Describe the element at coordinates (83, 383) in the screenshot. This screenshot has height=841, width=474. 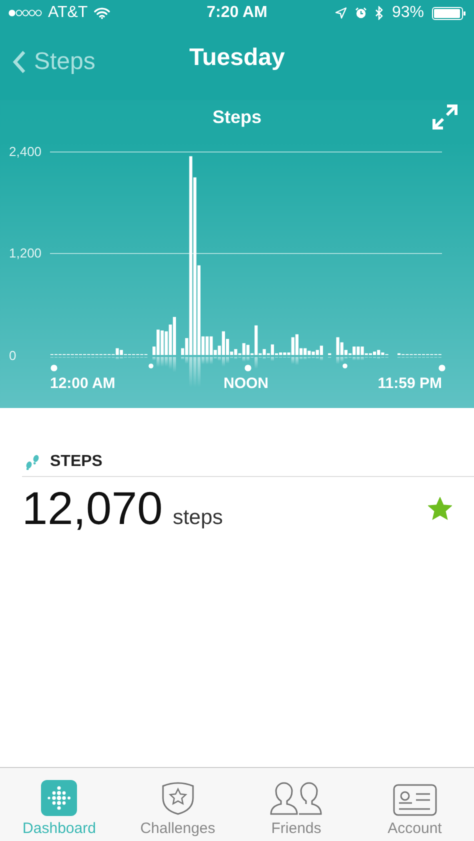
I see `x-axis-label: 12:00 AM` at that location.